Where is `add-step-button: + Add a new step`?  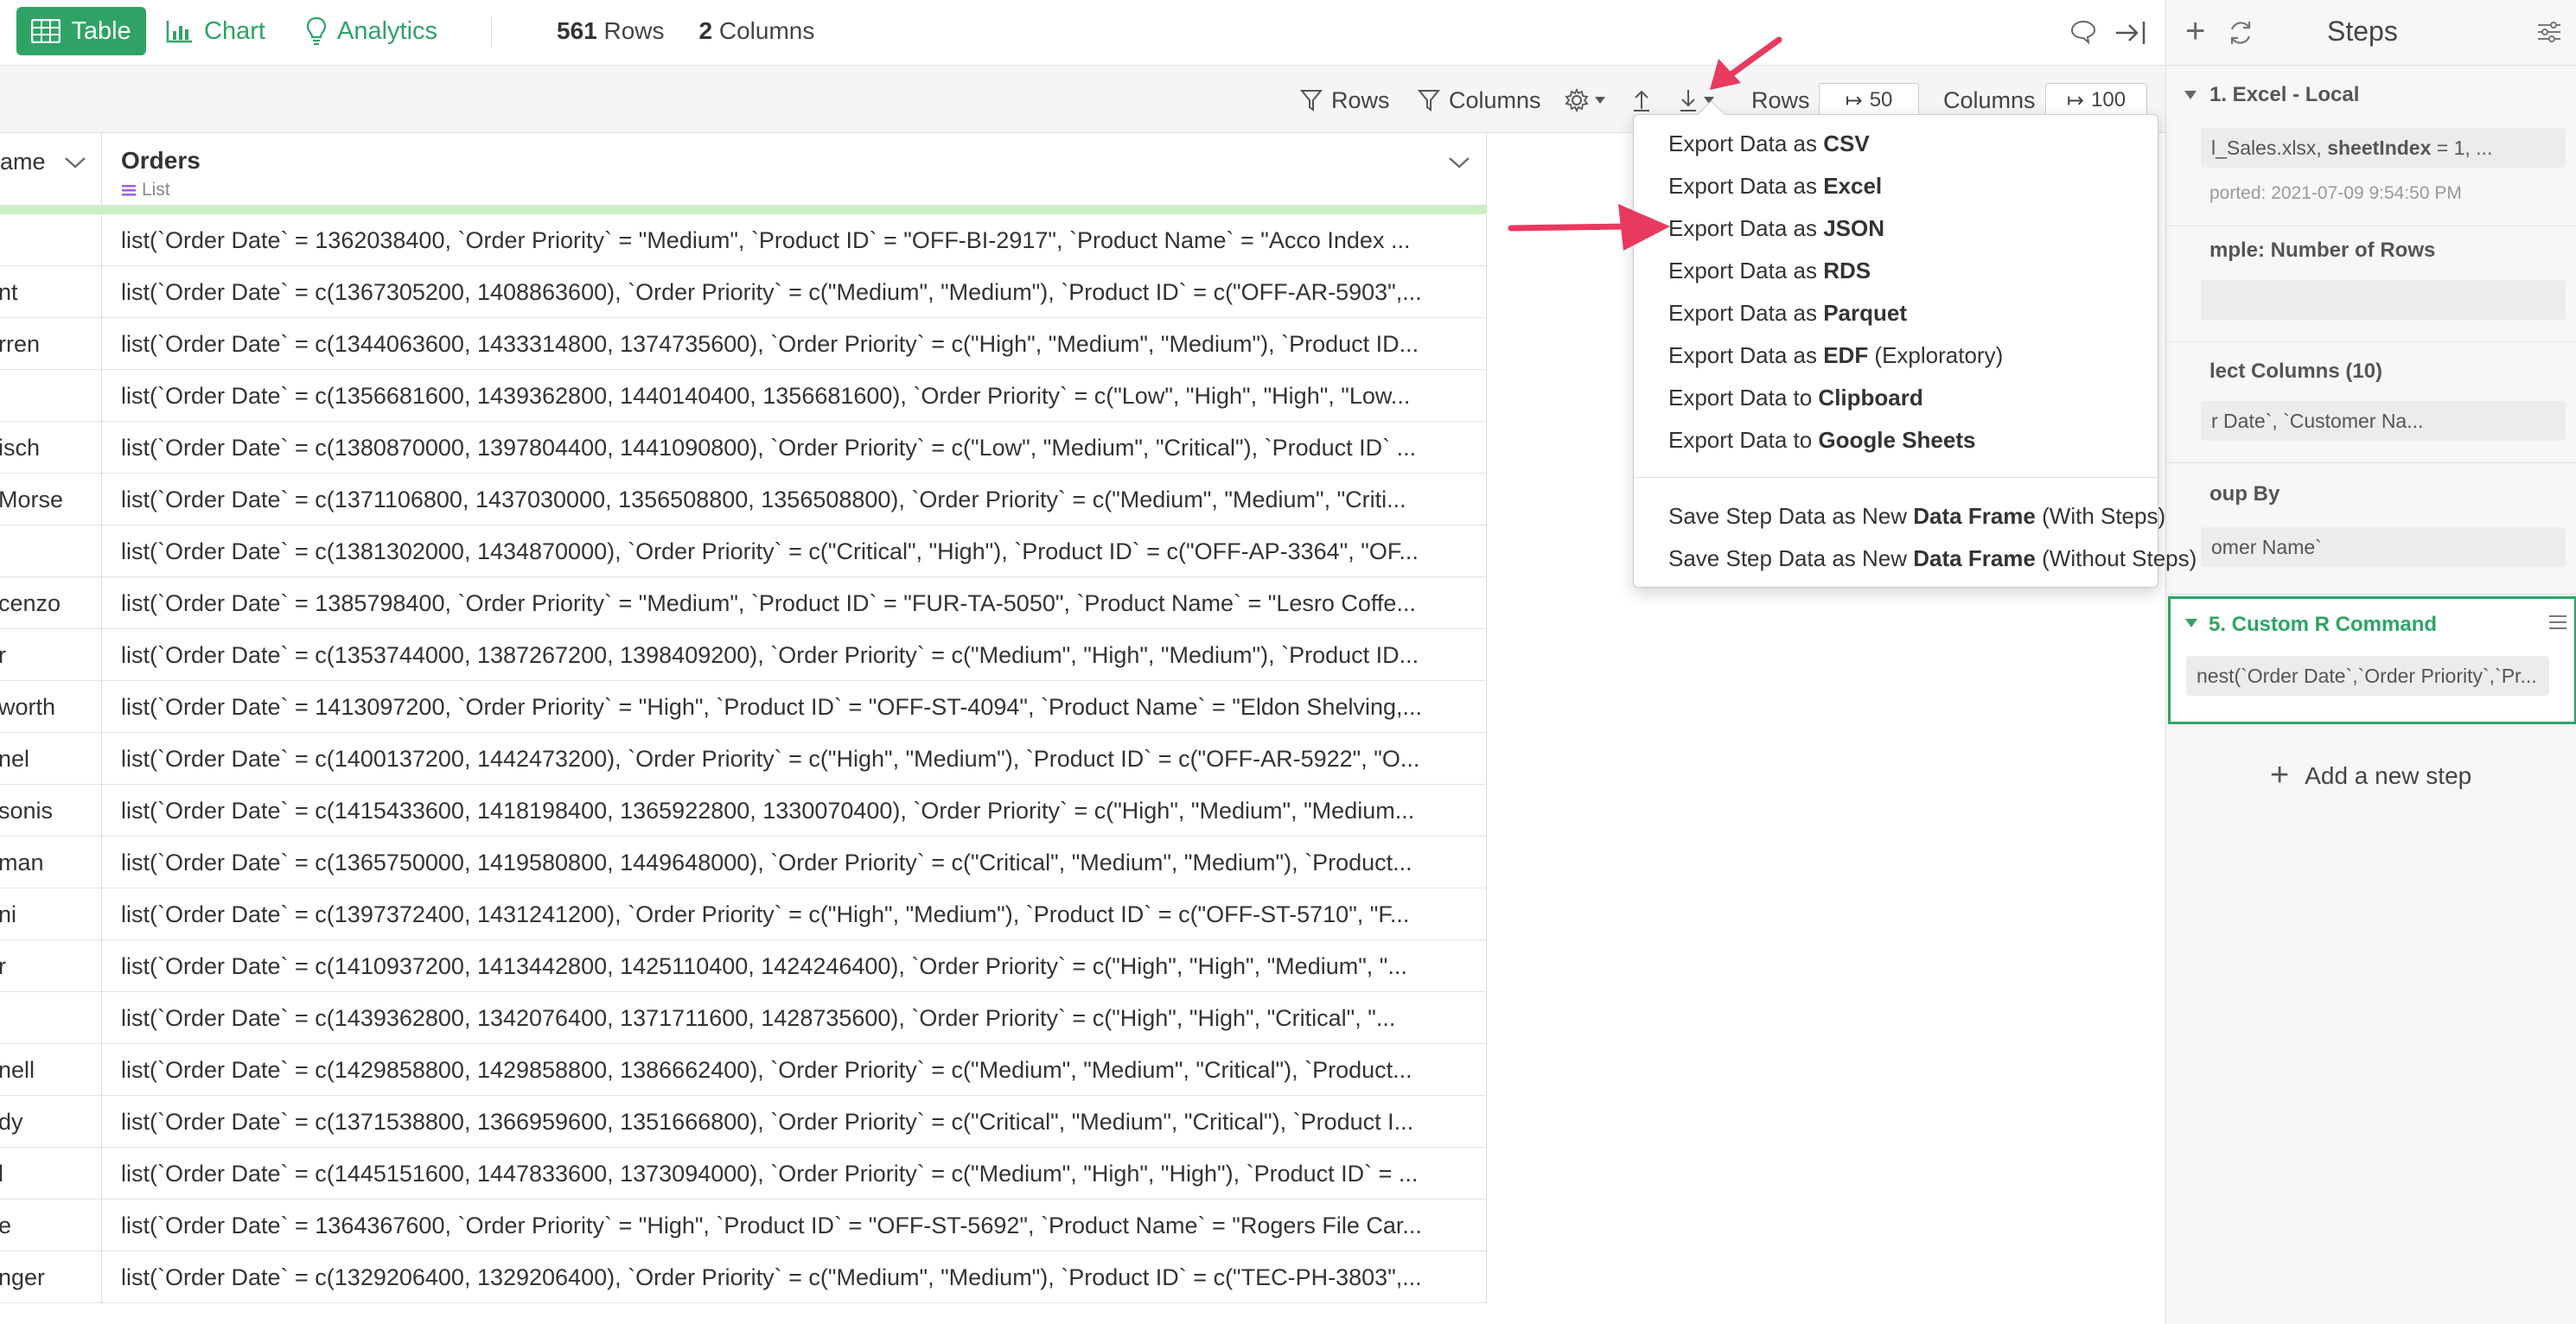 add-step-button: + Add a new step is located at coordinates (2370, 775).